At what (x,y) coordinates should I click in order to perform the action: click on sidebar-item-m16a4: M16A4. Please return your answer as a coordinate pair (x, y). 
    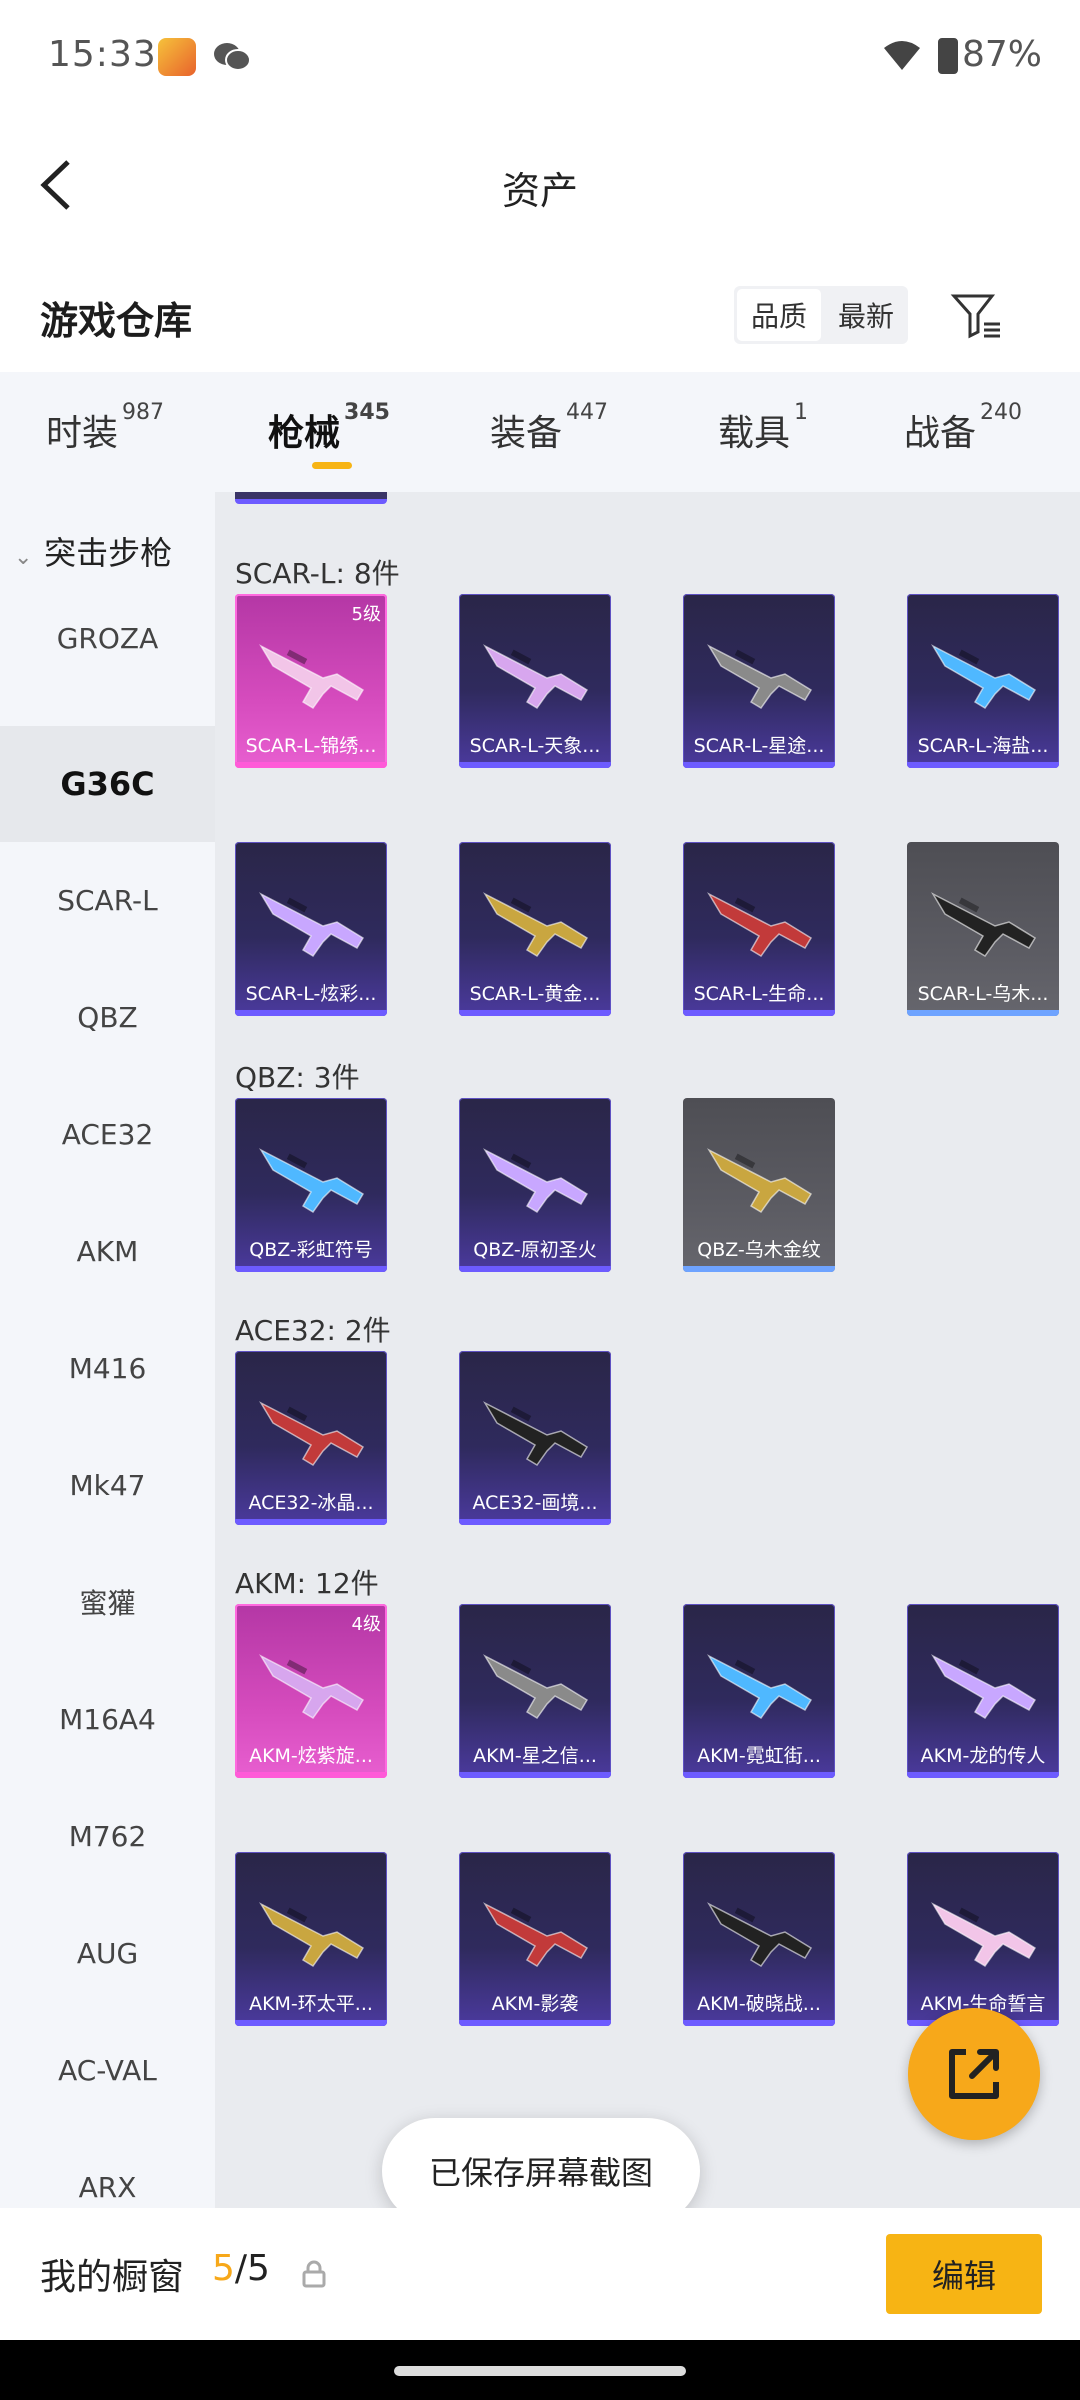
    Looking at the image, I should click on (107, 1719).